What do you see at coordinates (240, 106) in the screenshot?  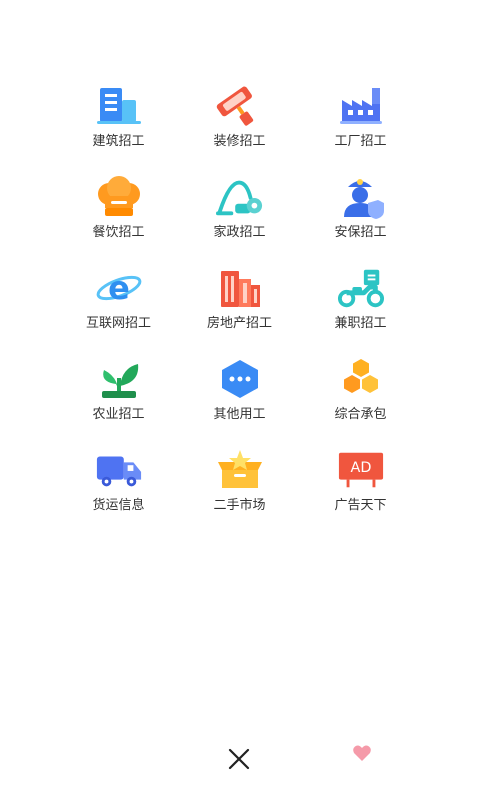 I see `paint-roller-icon` at bounding box center [240, 106].